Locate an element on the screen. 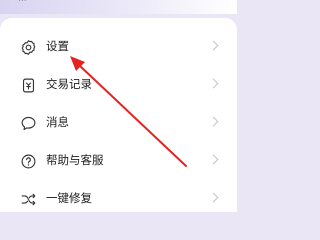 This screenshot has height=240, width=320. menu-label-settings: 设置 is located at coordinates (57, 46).